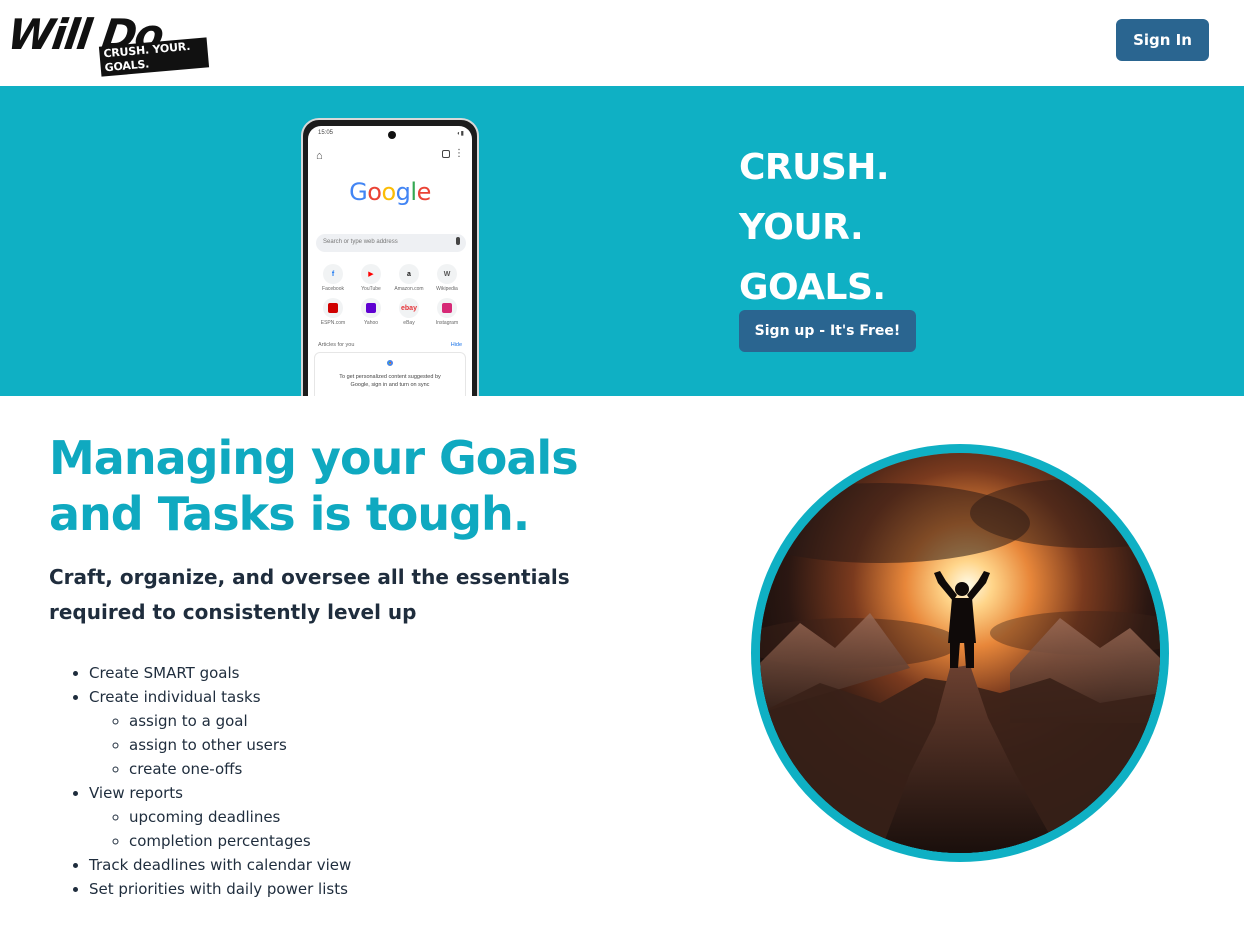 The height and width of the screenshot is (928, 1244). I want to click on camera-icon, so click(392, 135).